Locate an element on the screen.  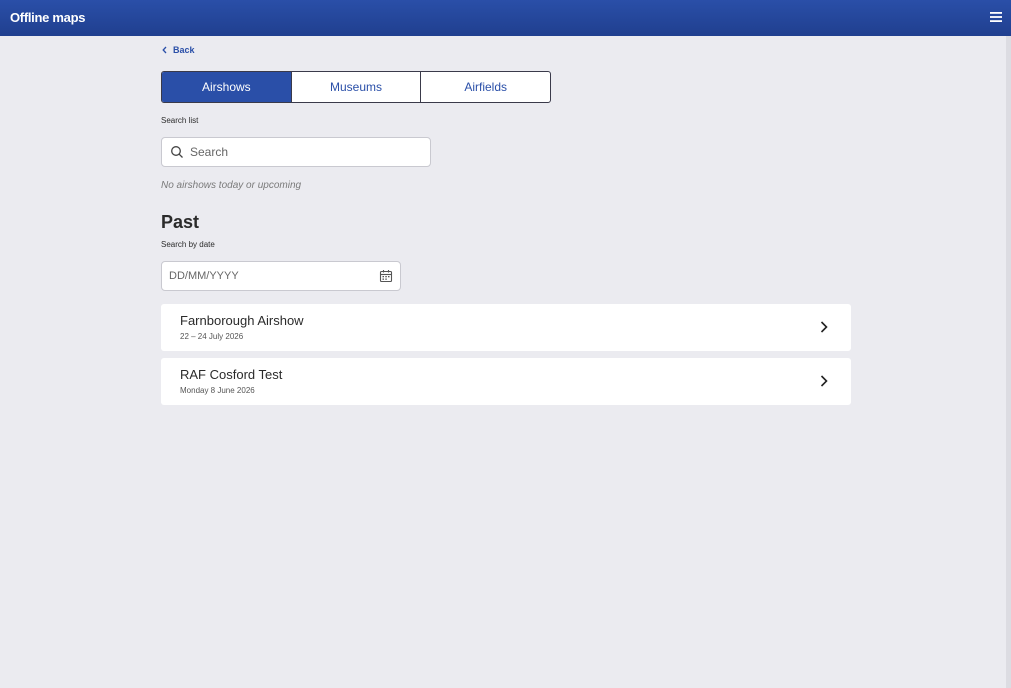
back-label: Back is located at coordinates (184, 50).